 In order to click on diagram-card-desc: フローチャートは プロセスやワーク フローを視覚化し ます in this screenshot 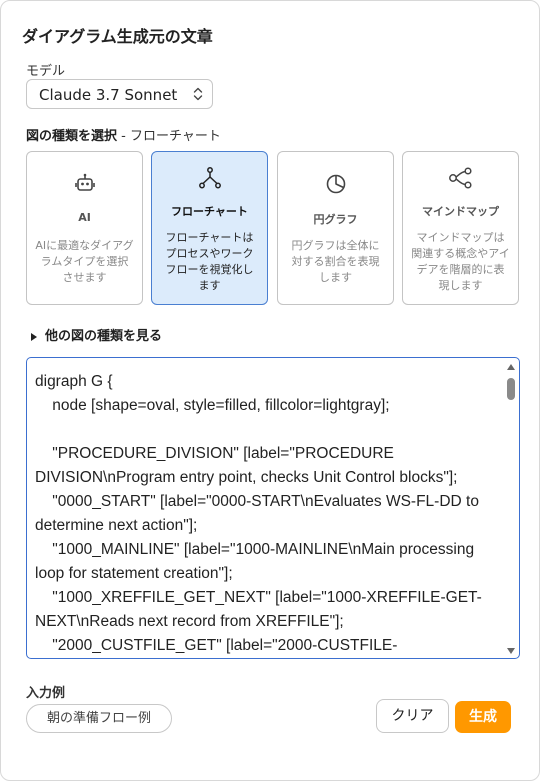, I will do `click(209, 261)`.